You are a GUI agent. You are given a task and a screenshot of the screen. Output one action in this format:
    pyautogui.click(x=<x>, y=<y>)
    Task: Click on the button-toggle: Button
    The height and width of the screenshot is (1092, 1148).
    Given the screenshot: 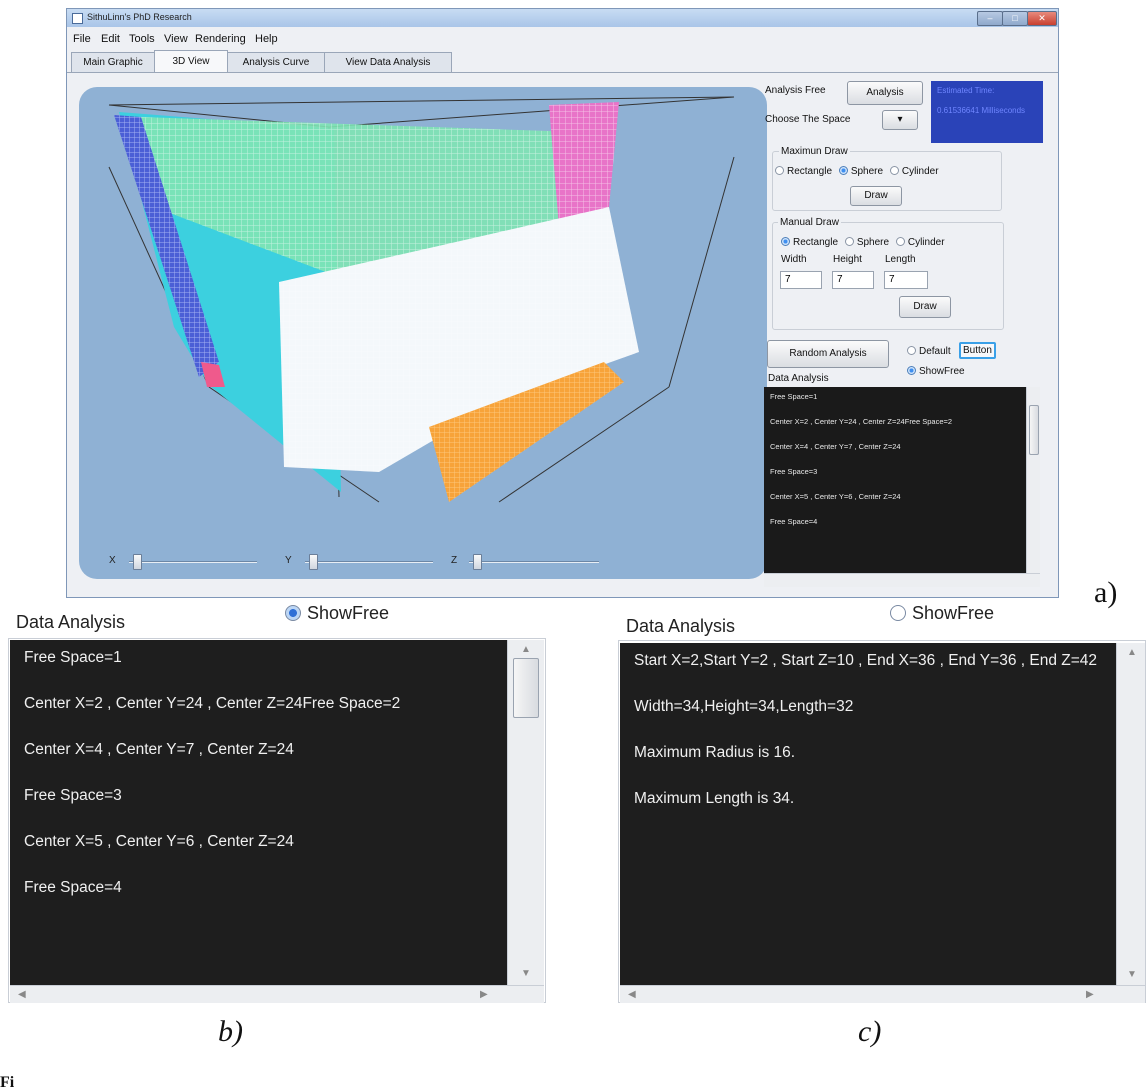 What is the action you would take?
    pyautogui.click(x=977, y=350)
    